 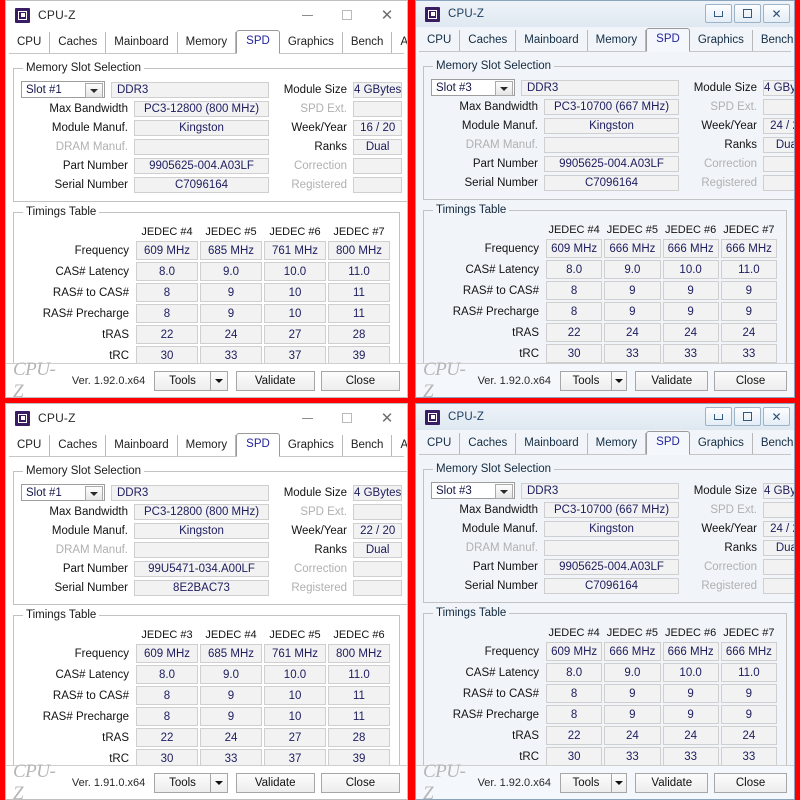 I want to click on max-bandwidth-value: PC3-10700 (667 MHz), so click(x=611, y=106).